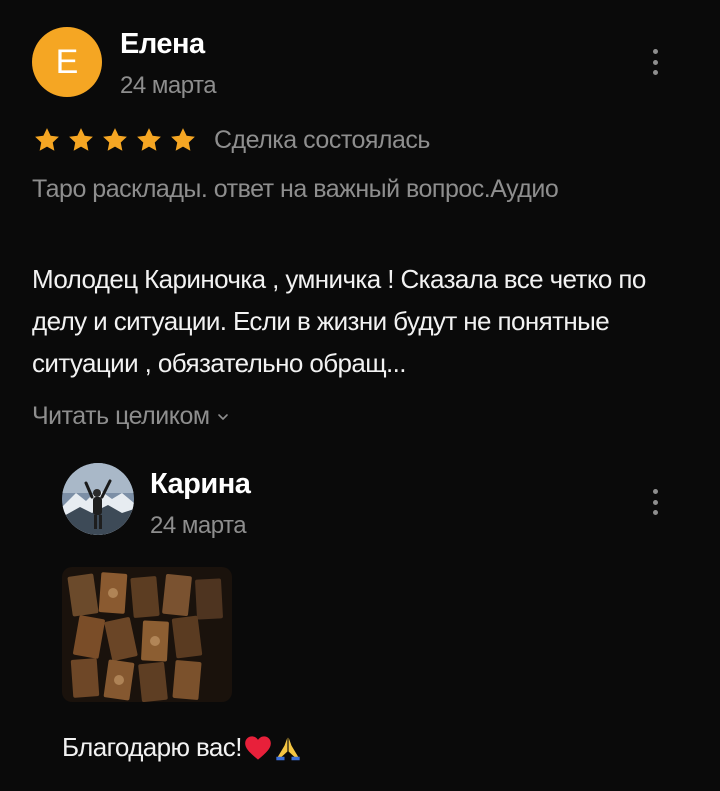 The width and height of the screenshot is (720, 791). I want to click on review-more-icon, so click(655, 62).